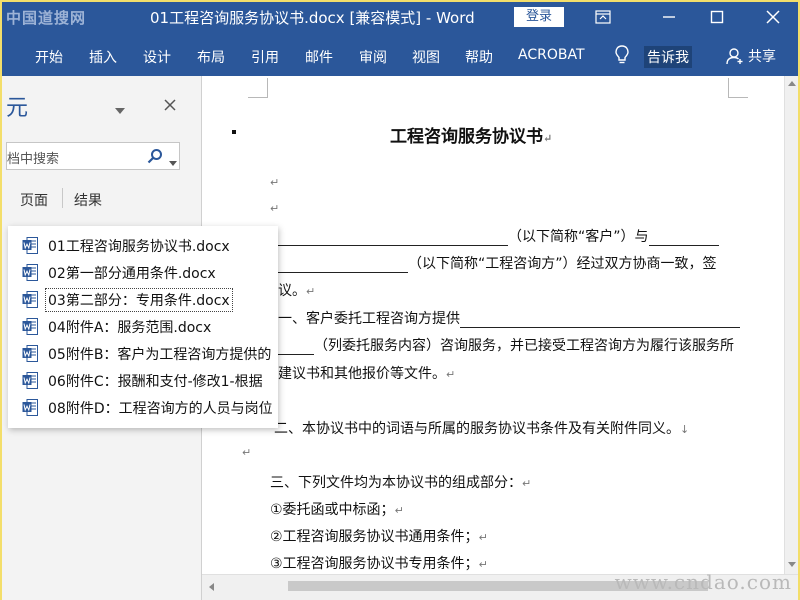 The height and width of the screenshot is (600, 800). I want to click on maximize-button, so click(717, 17).